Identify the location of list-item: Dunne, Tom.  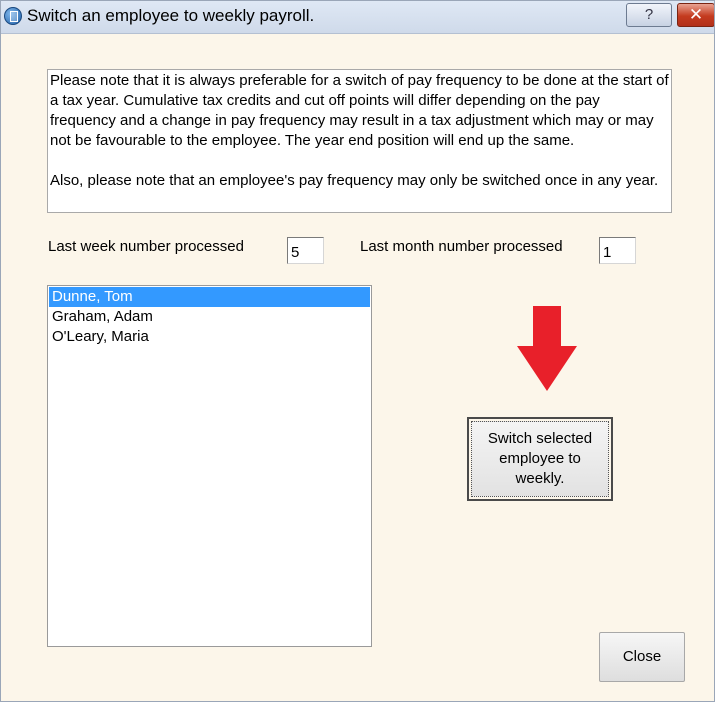
(209, 297).